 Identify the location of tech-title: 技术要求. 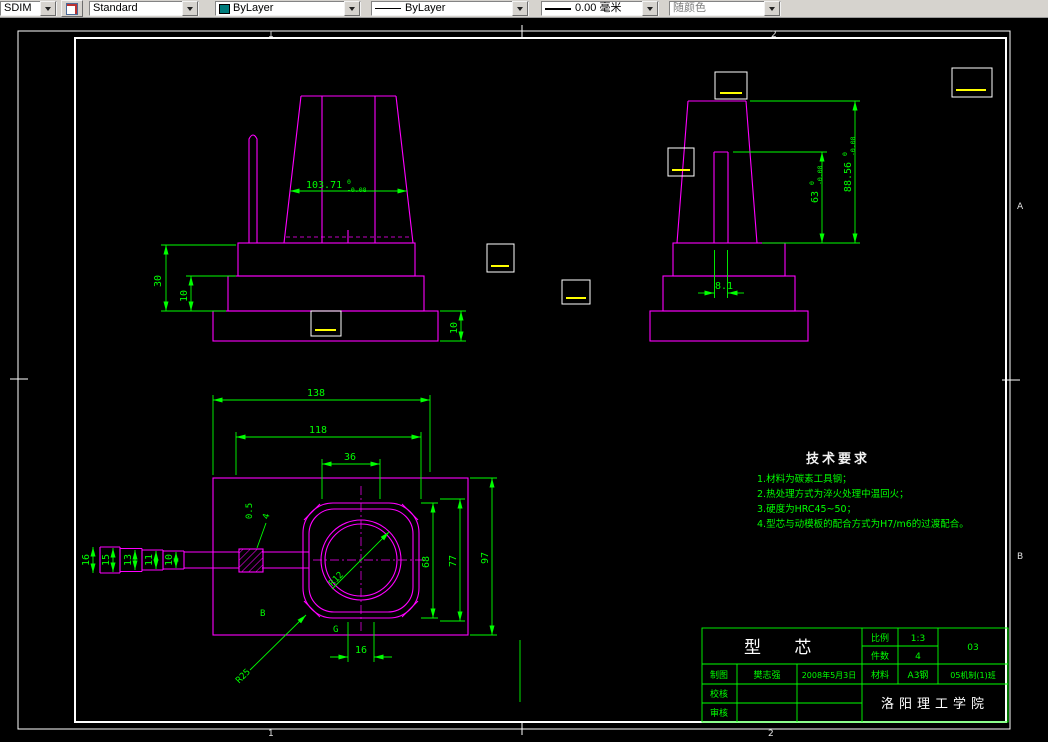
(838, 459).